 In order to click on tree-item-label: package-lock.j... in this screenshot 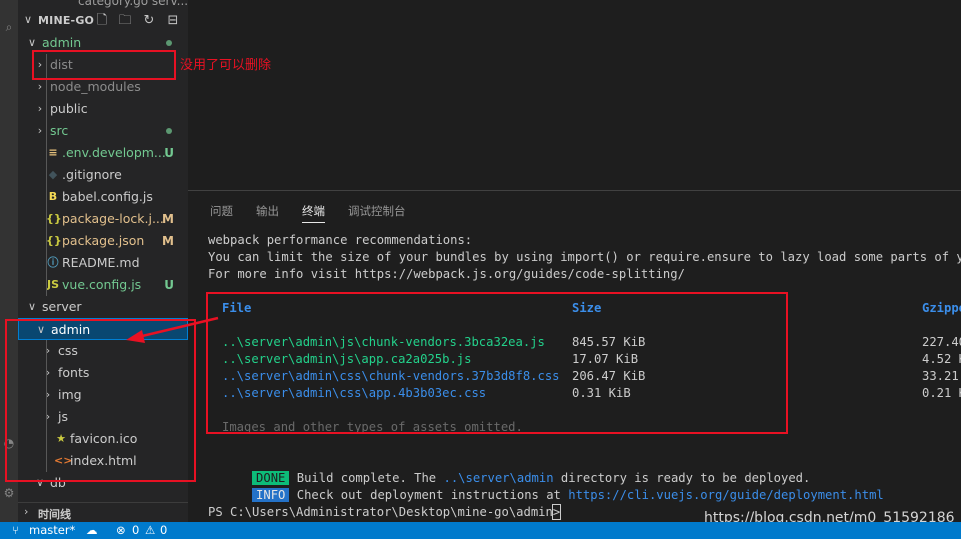, I will do `click(113, 218)`.